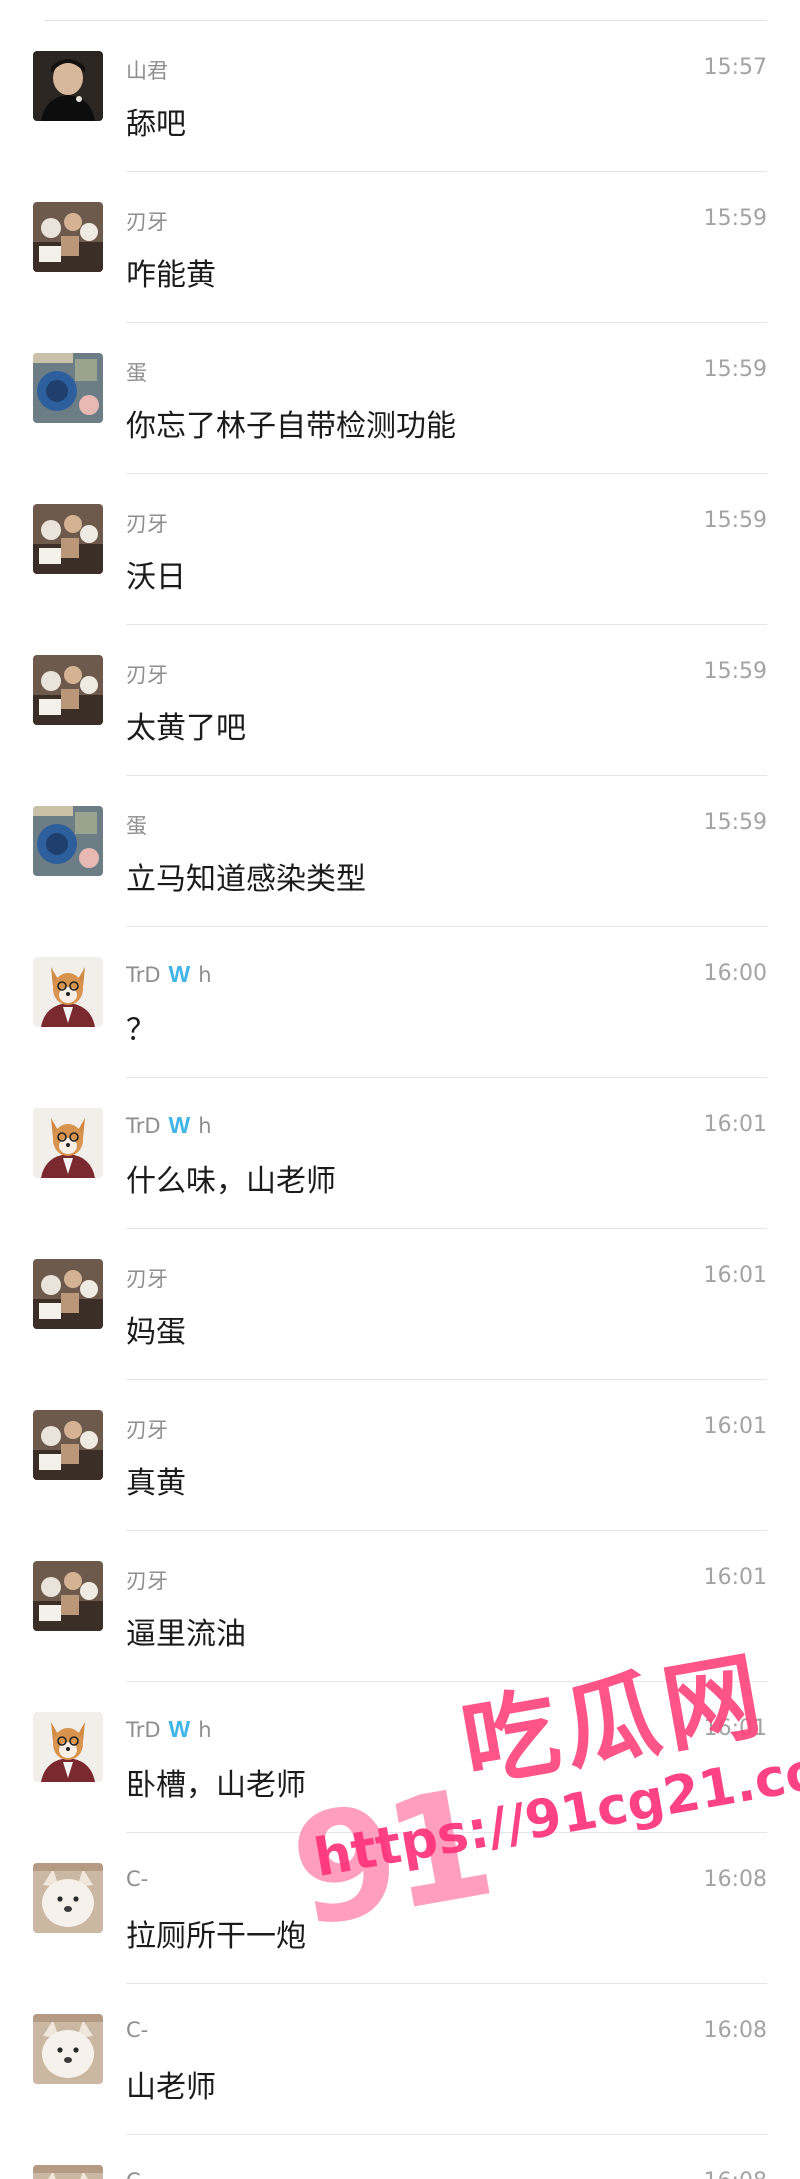 The width and height of the screenshot is (800, 2179). I want to click on chat-message-row: TrD Wh 16:00 ？, so click(400, 1002).